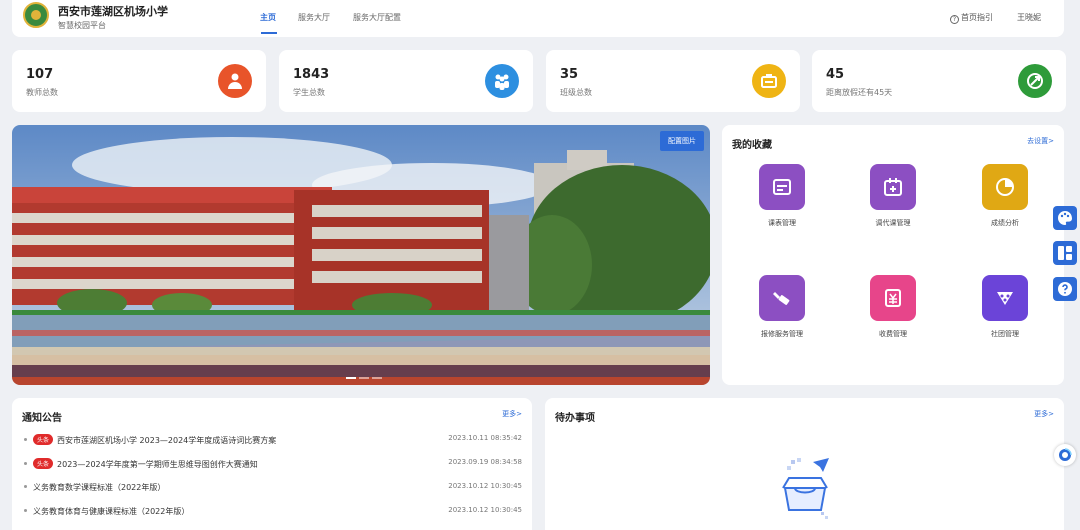 The image size is (1080, 530). Describe the element at coordinates (273, 490) in the screenshot. I see `notice-item: 义务教育数学课程标准（2022年版） 2023.10.12 10:30:45` at that location.